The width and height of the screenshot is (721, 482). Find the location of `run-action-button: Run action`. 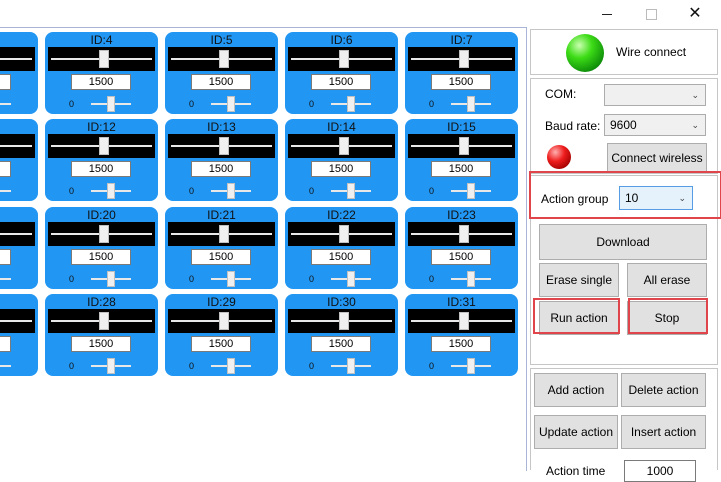

run-action-button: Run action is located at coordinates (579, 318).